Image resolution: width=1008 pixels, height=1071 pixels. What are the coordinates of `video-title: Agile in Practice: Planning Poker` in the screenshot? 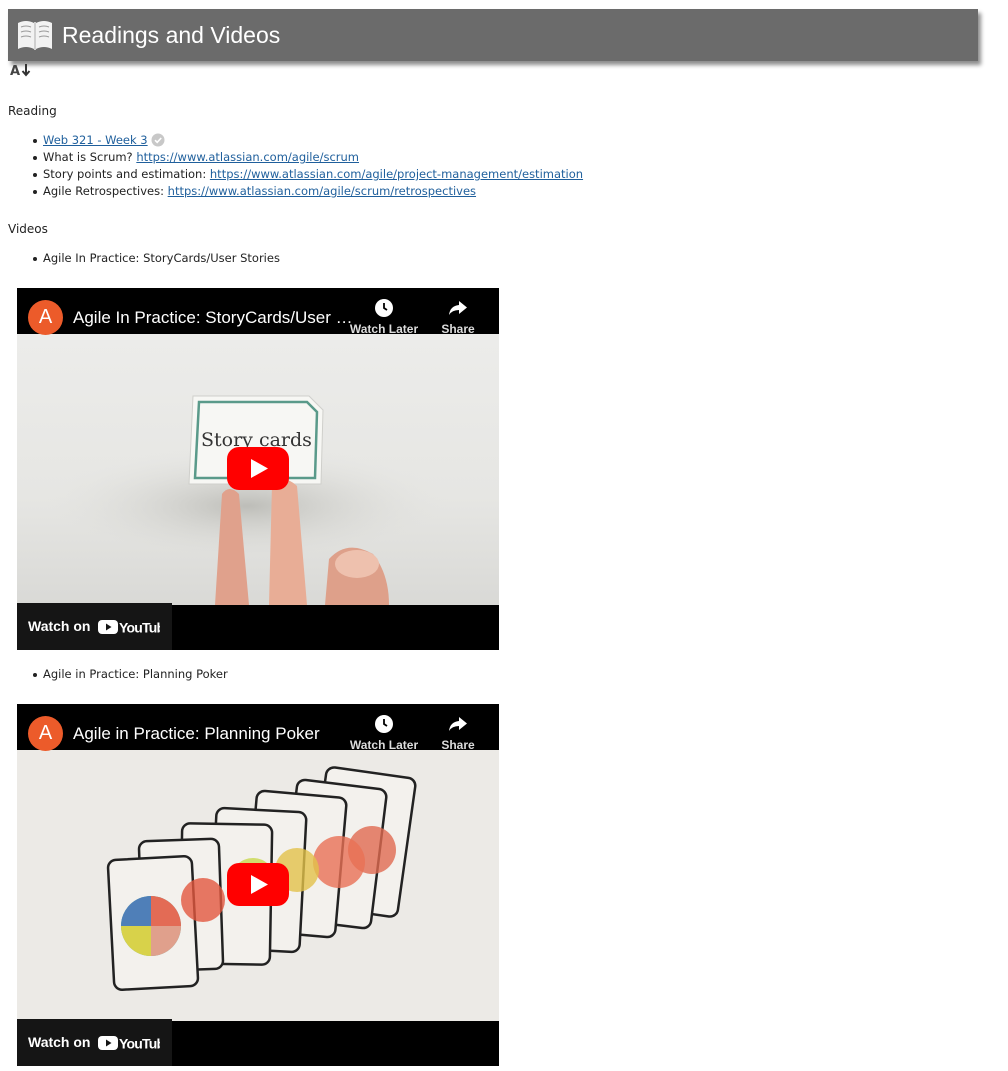 It's located at (196, 734).